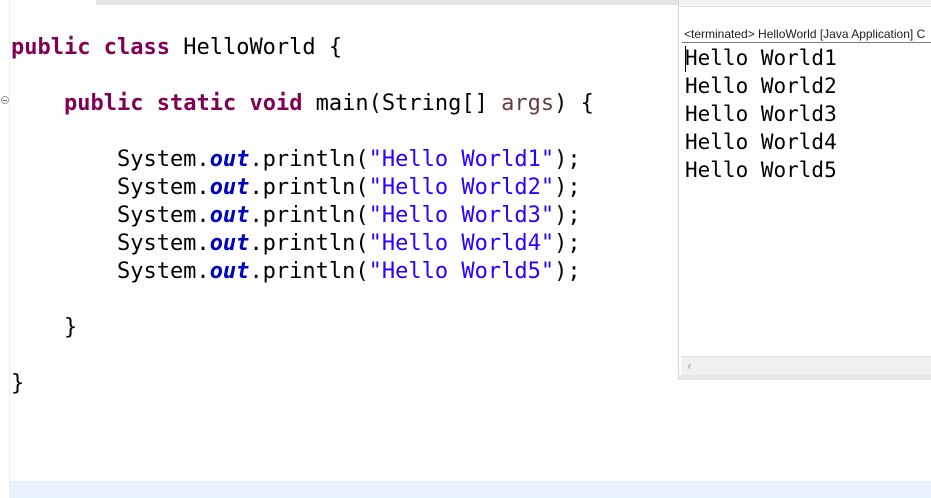  I want to click on code-line-5: System.out.println("Hello World3");, so click(296, 216).